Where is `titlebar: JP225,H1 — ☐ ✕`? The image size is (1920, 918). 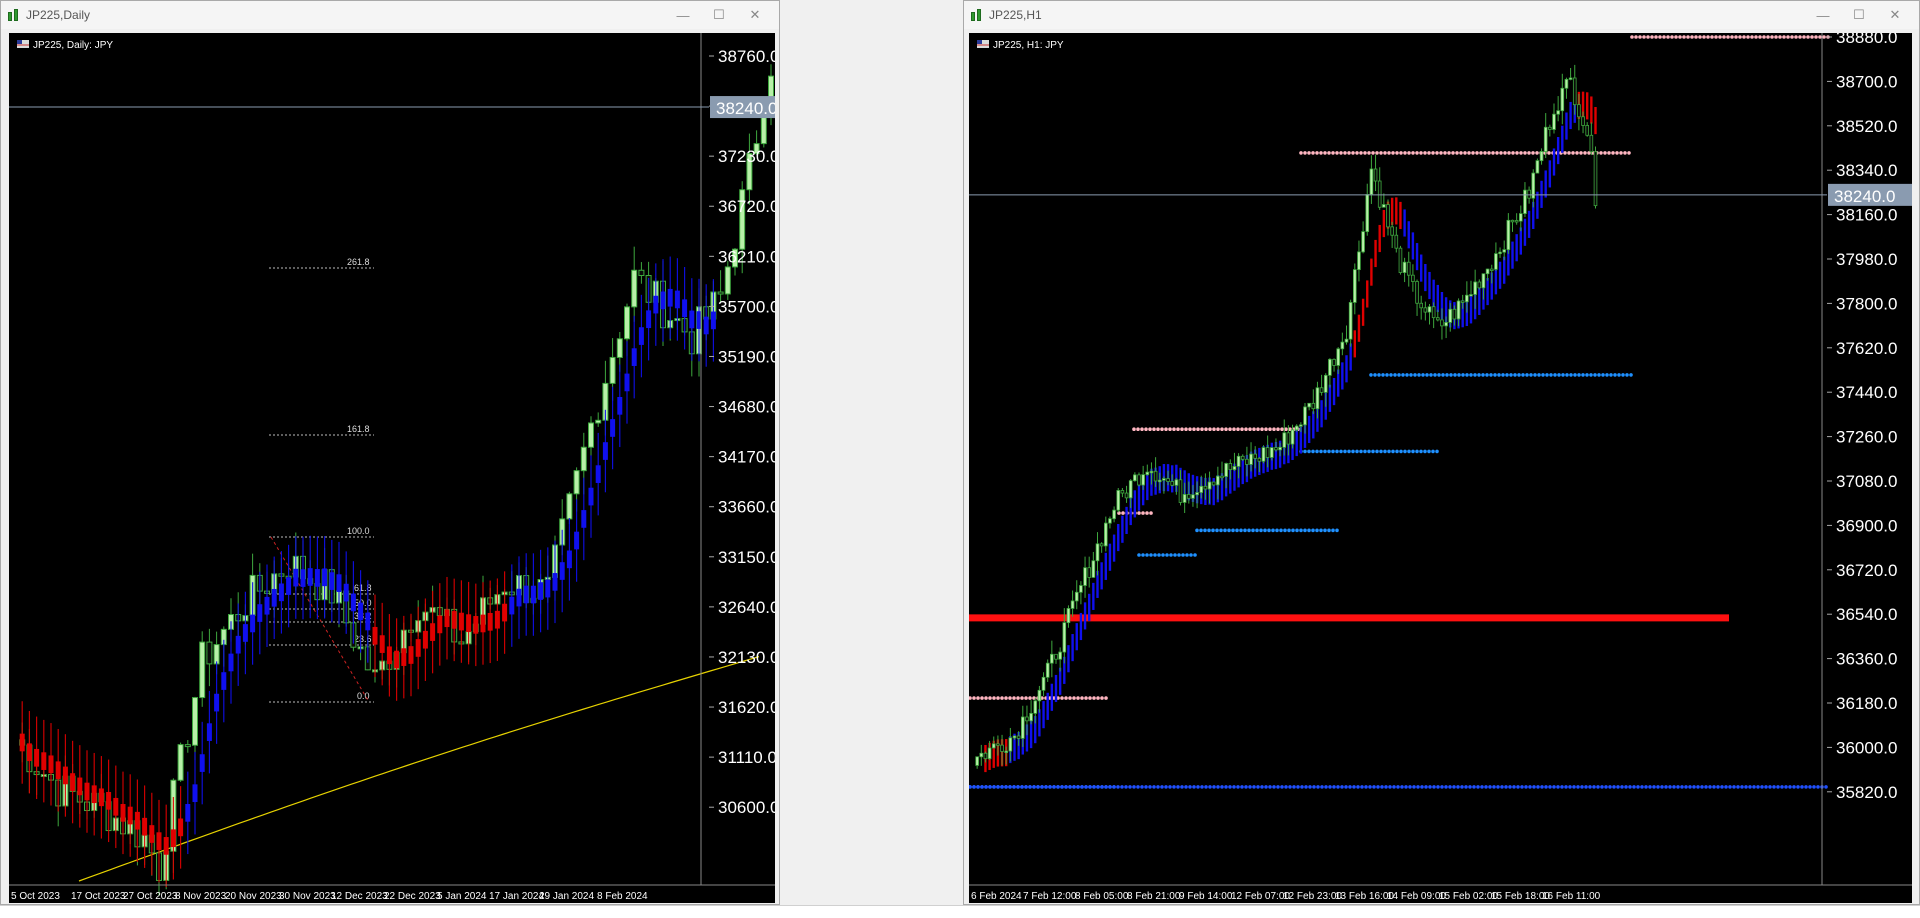
titlebar: JP225,H1 — ☐ ✕ is located at coordinates (1441, 15).